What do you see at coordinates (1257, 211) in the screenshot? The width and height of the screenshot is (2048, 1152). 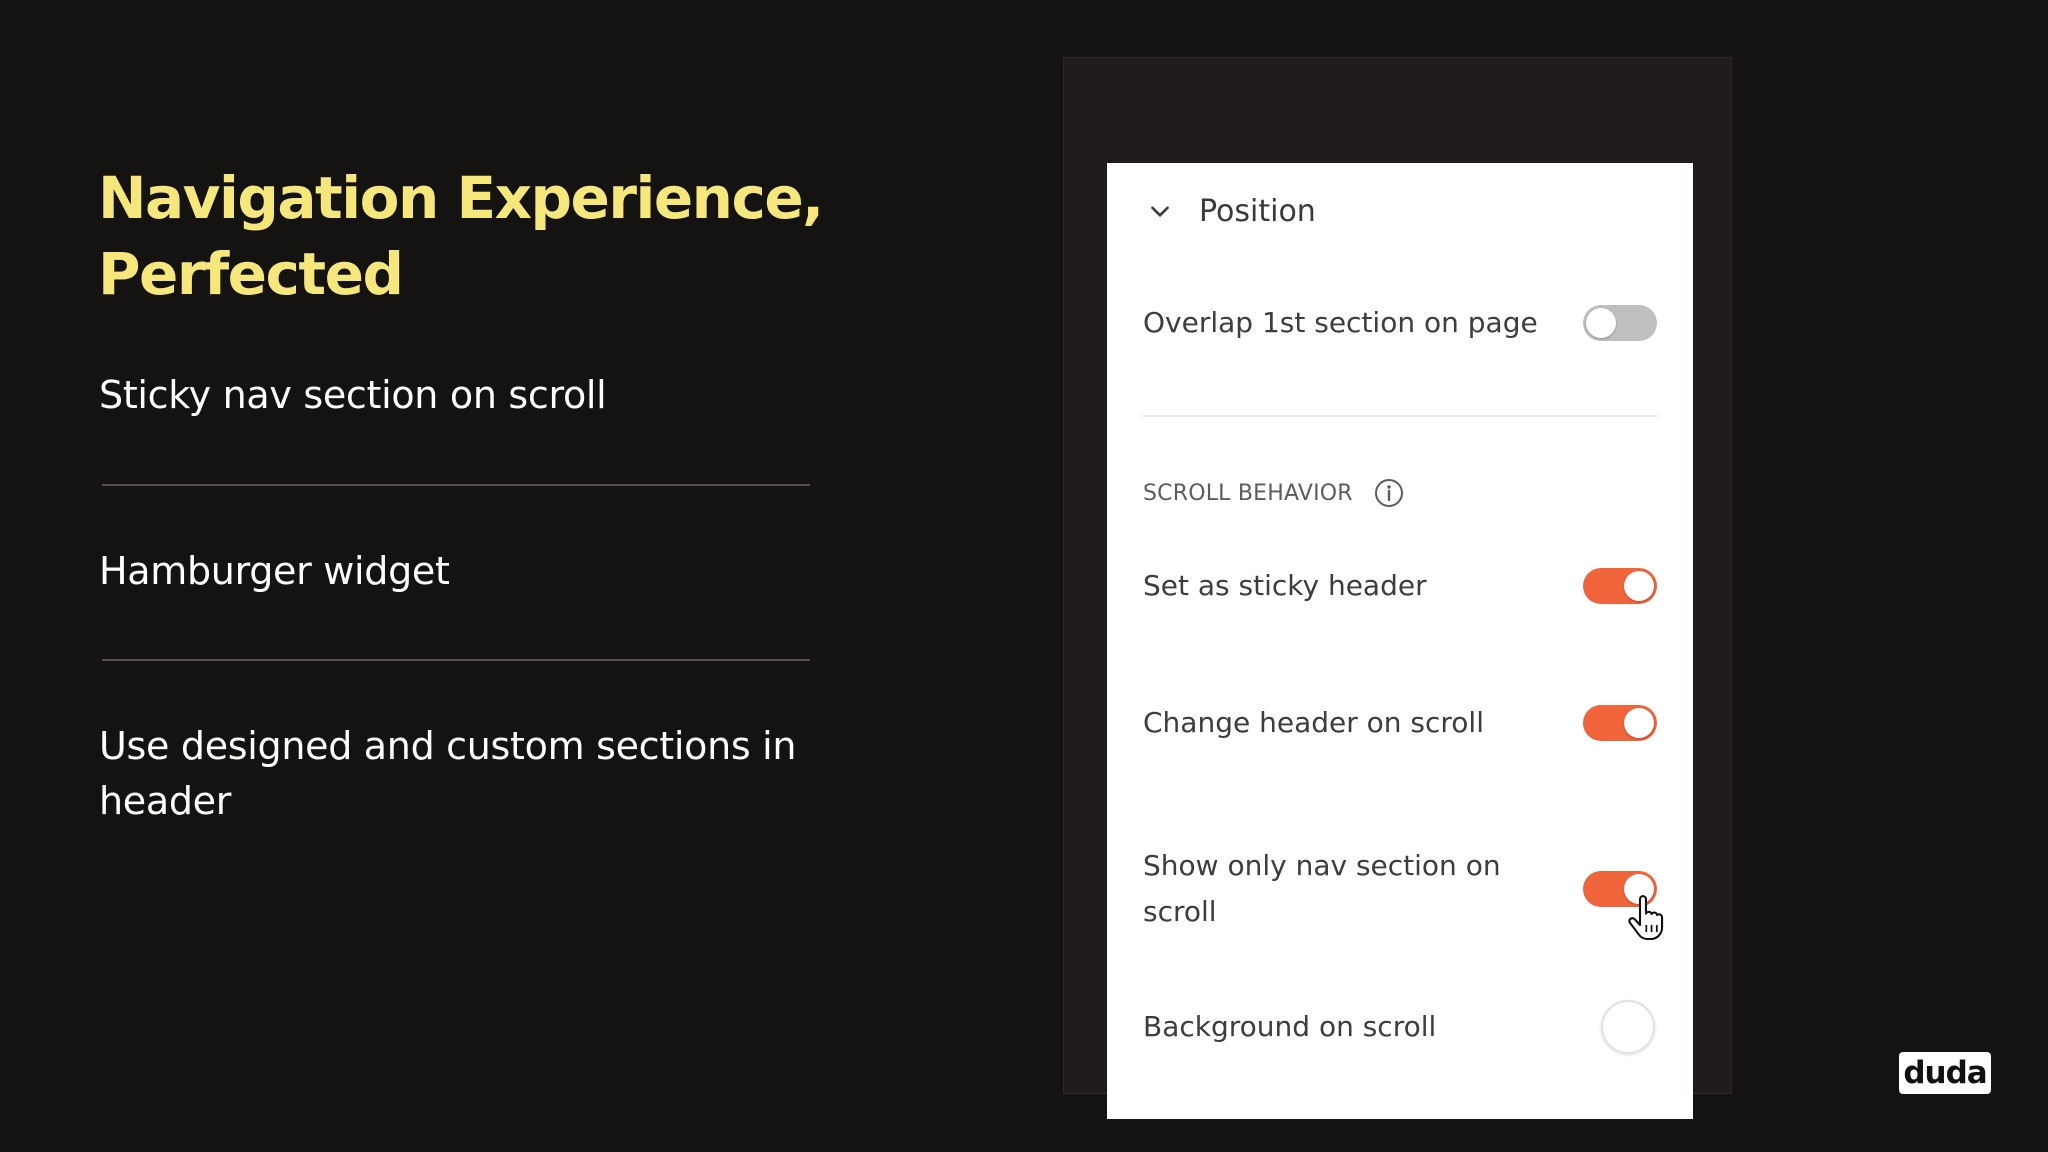 I see `panel-title: Position` at bounding box center [1257, 211].